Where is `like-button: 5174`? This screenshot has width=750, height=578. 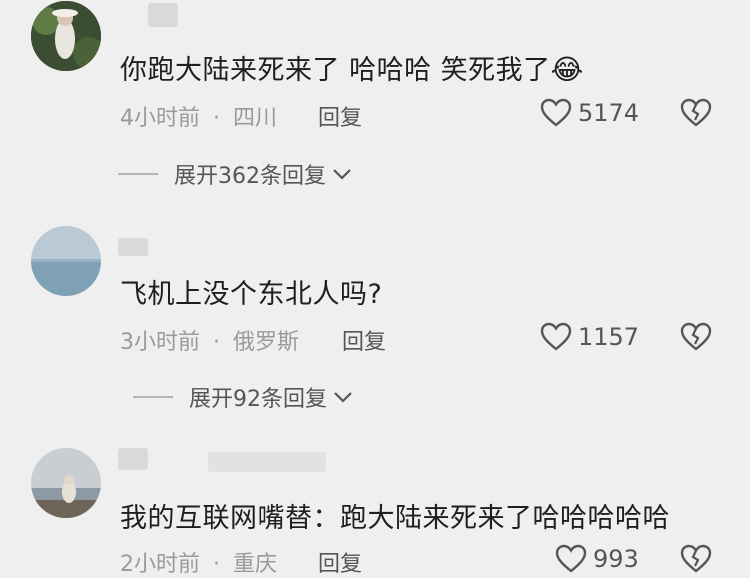
like-button: 5174 is located at coordinates (589, 113).